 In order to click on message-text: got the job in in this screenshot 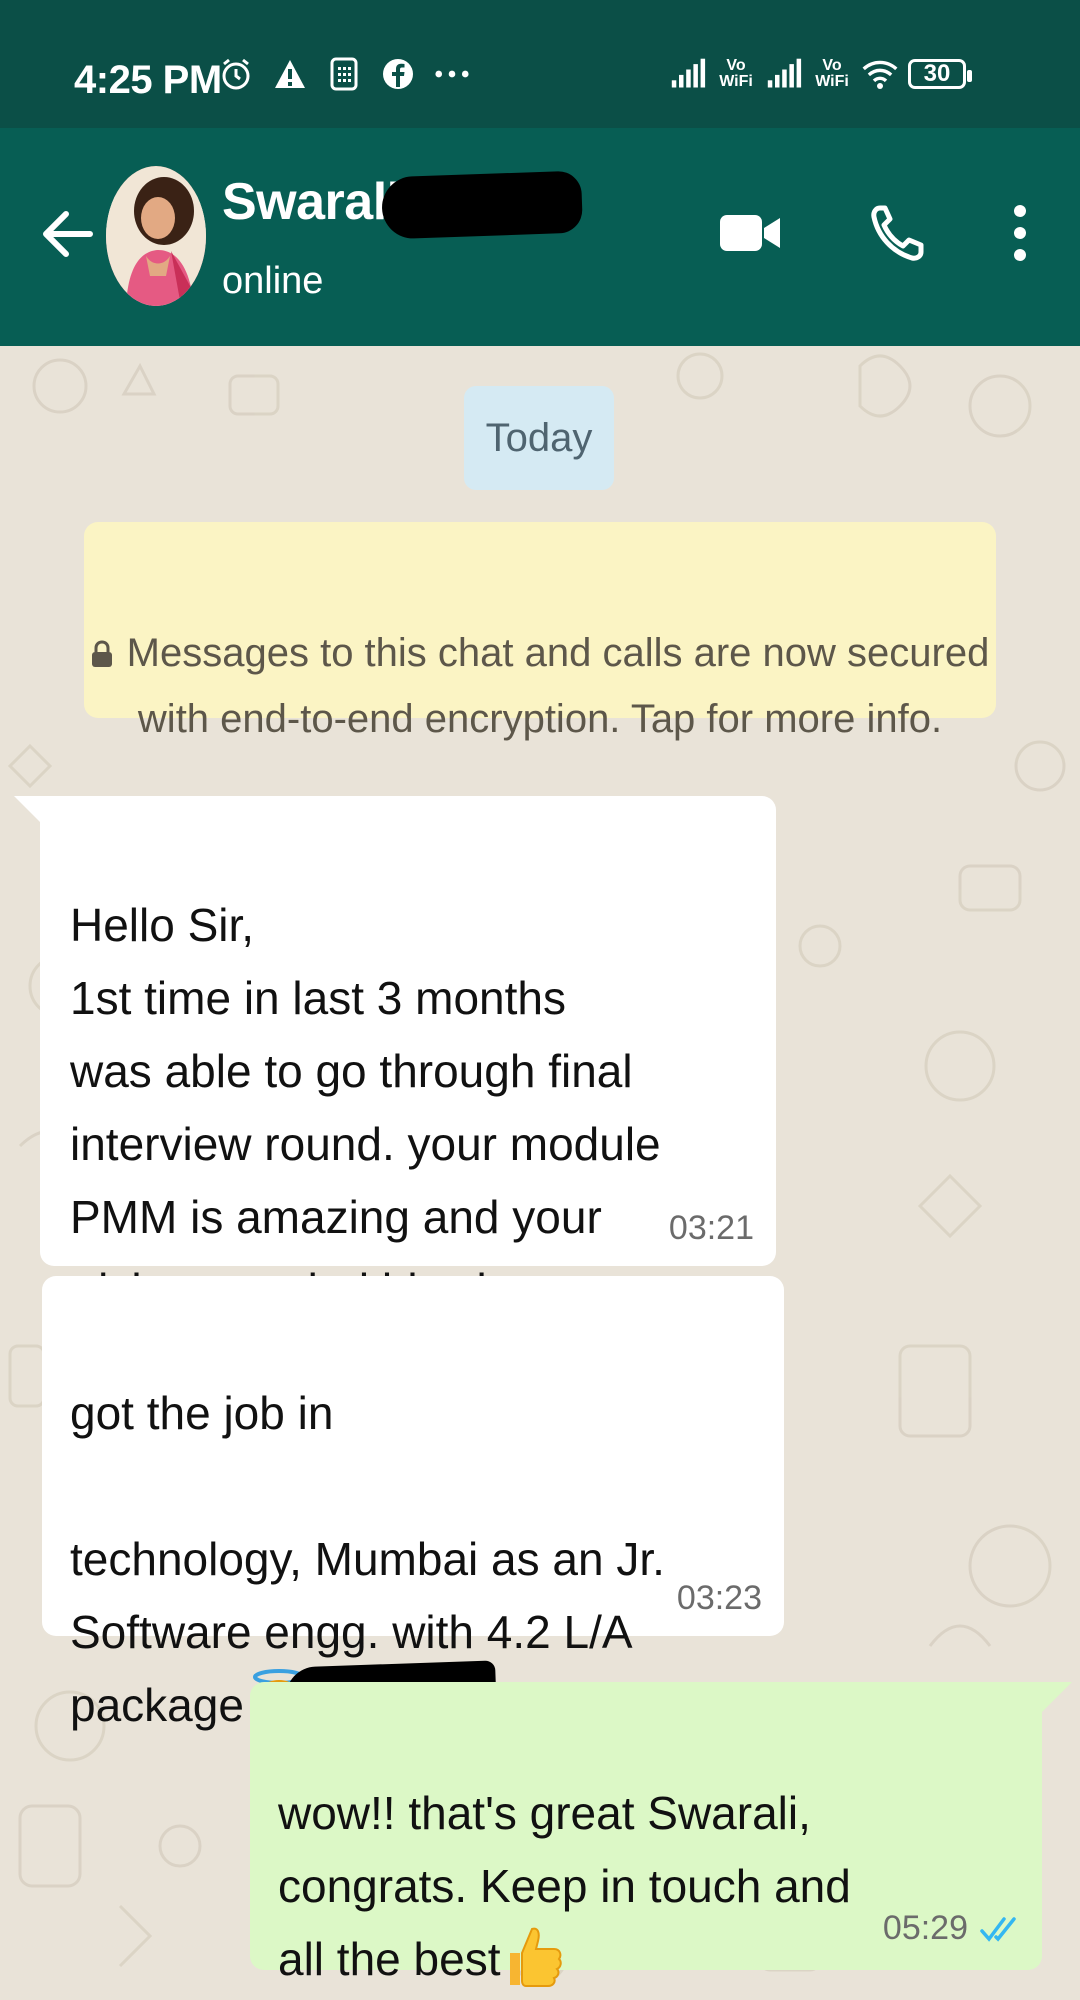, I will do `click(202, 1413)`.